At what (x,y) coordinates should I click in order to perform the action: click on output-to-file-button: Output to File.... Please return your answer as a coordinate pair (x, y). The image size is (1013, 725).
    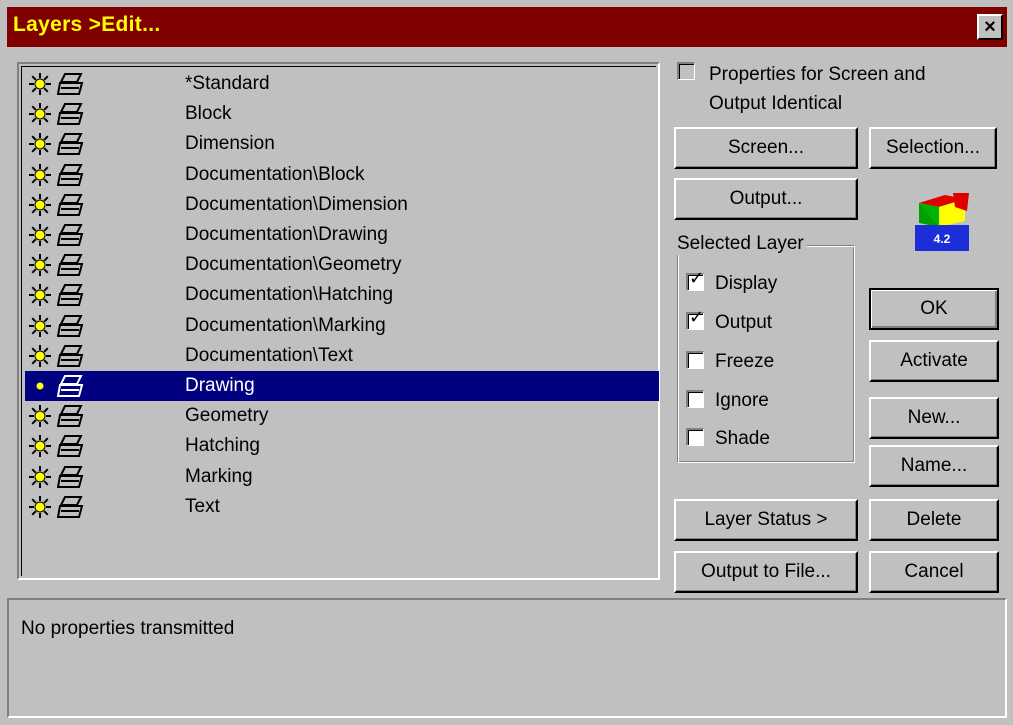
    Looking at the image, I should click on (766, 572).